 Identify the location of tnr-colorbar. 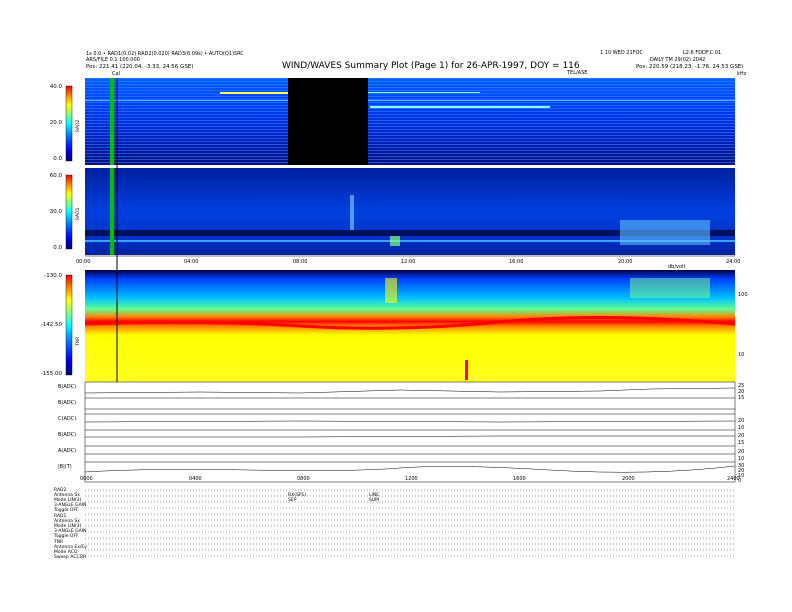
(69, 325).